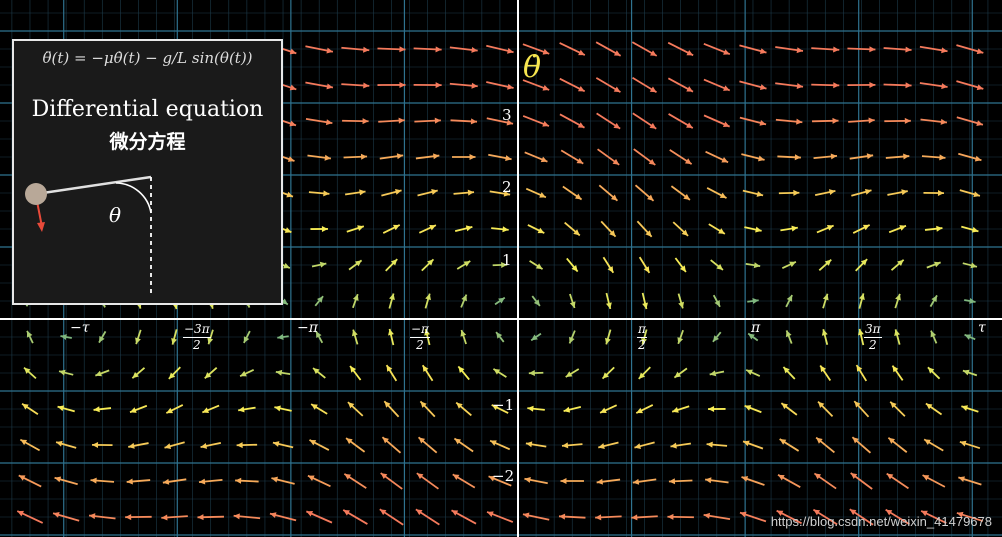 This screenshot has width=1002, height=537. Describe the element at coordinates (982, 328) in the screenshot. I see `x-tick-tau: τ` at that location.